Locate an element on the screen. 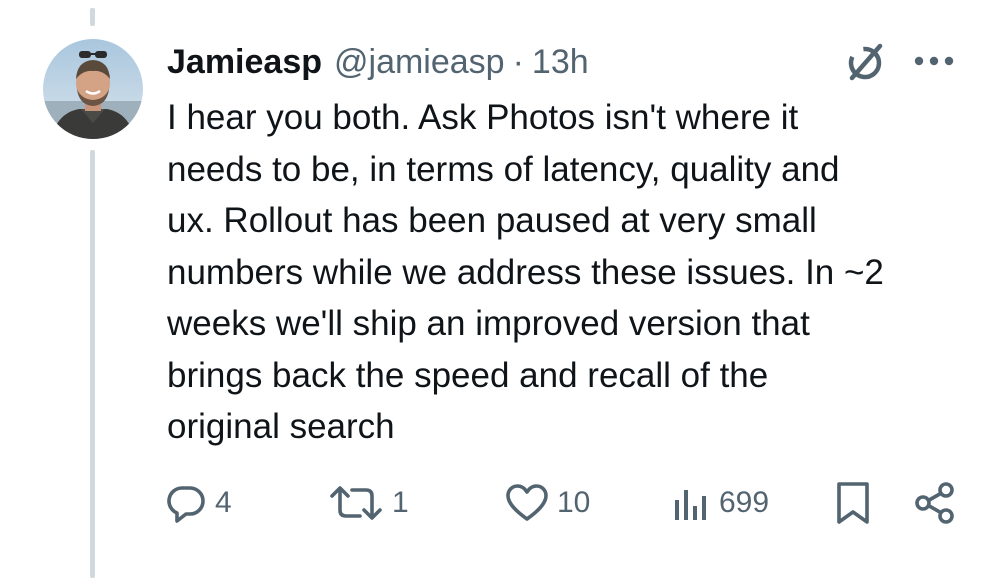 Image resolution: width=1000 pixels, height=581 pixels. tweet-timestamp: 13h is located at coordinates (560, 62).